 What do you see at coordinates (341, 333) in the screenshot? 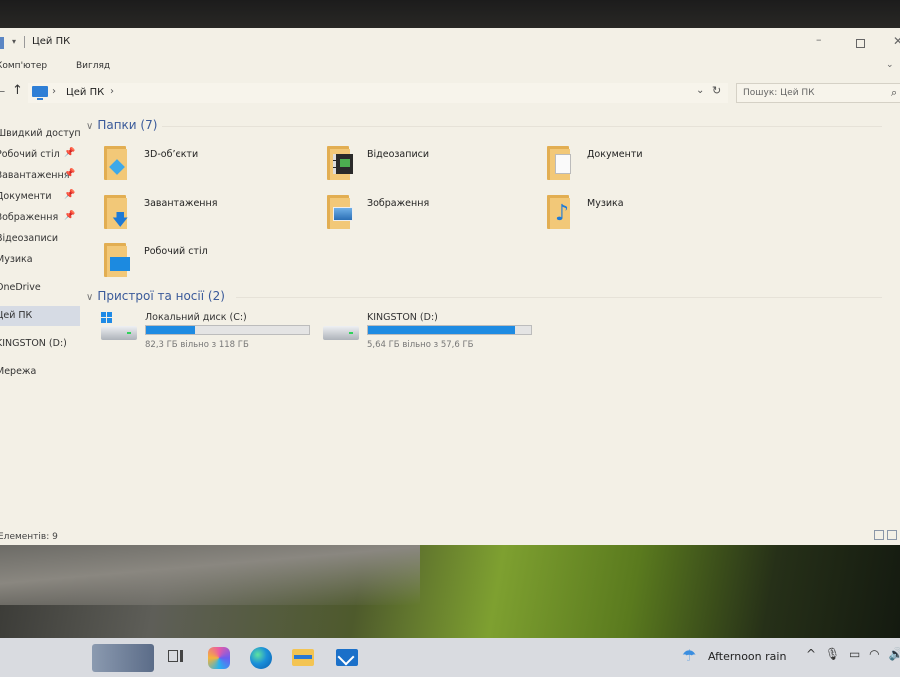
I see `usb-drive-icon` at bounding box center [341, 333].